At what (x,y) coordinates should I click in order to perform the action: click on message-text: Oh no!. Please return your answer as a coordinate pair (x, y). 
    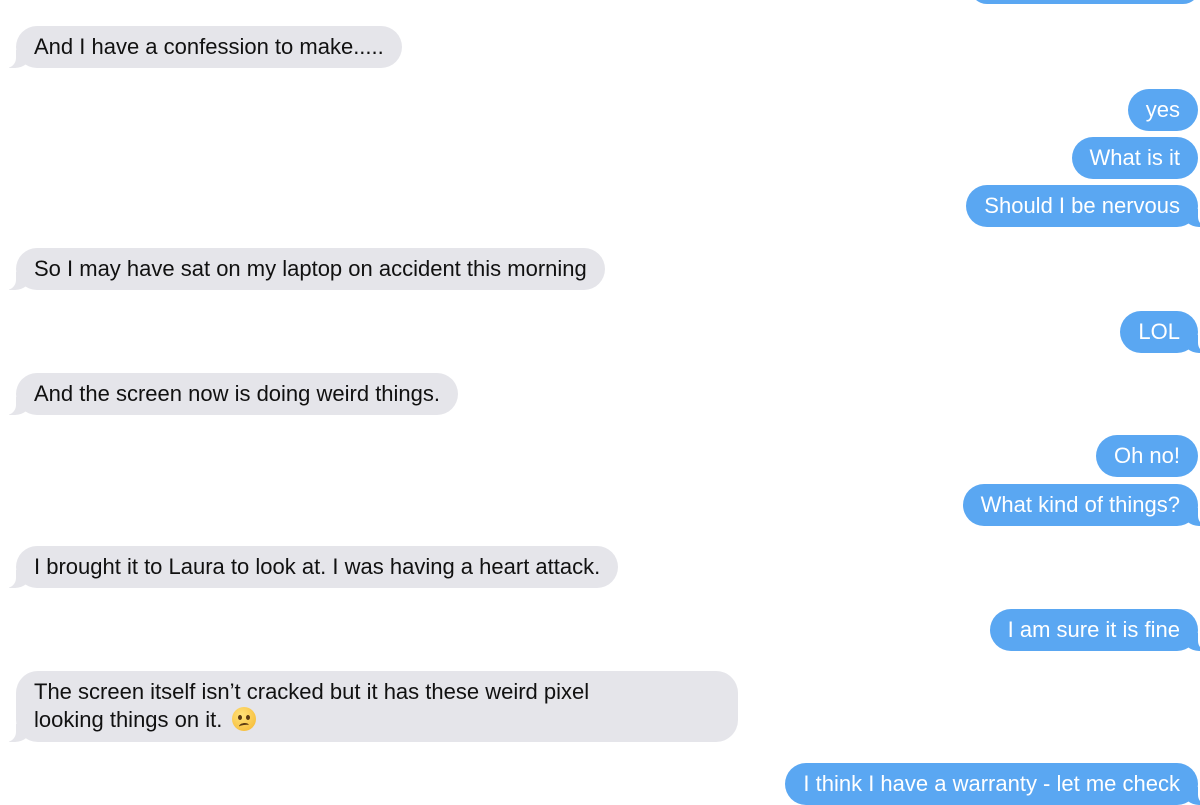
    Looking at the image, I should click on (1146, 455).